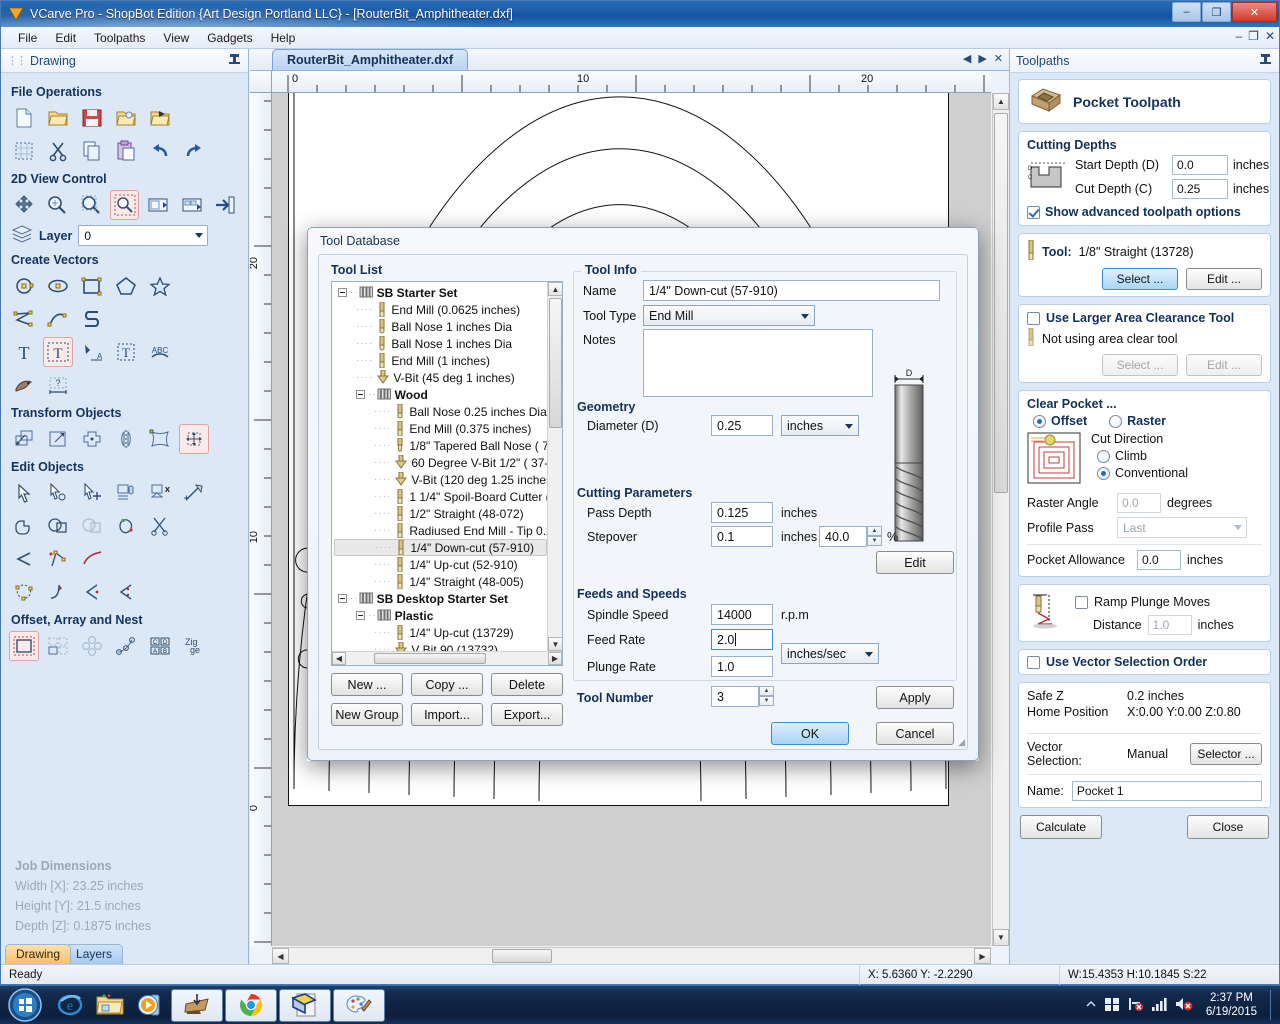  Describe the element at coordinates (24, 559) in the screenshot. I see `open-close-span-icon` at that location.